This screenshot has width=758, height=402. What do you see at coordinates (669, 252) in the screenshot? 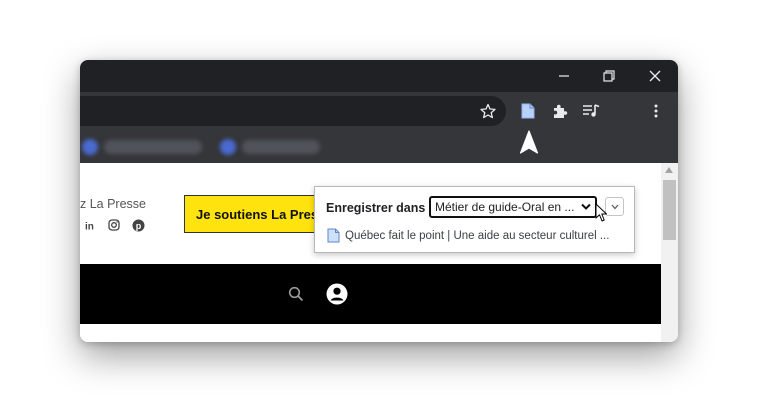
I see `vertical-scrollbar` at bounding box center [669, 252].